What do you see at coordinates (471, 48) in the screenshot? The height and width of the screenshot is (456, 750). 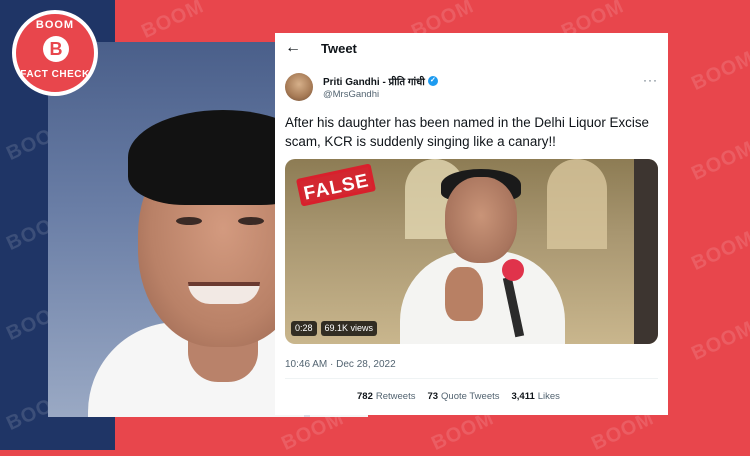 I see `tweet-header: ← Tweet` at bounding box center [471, 48].